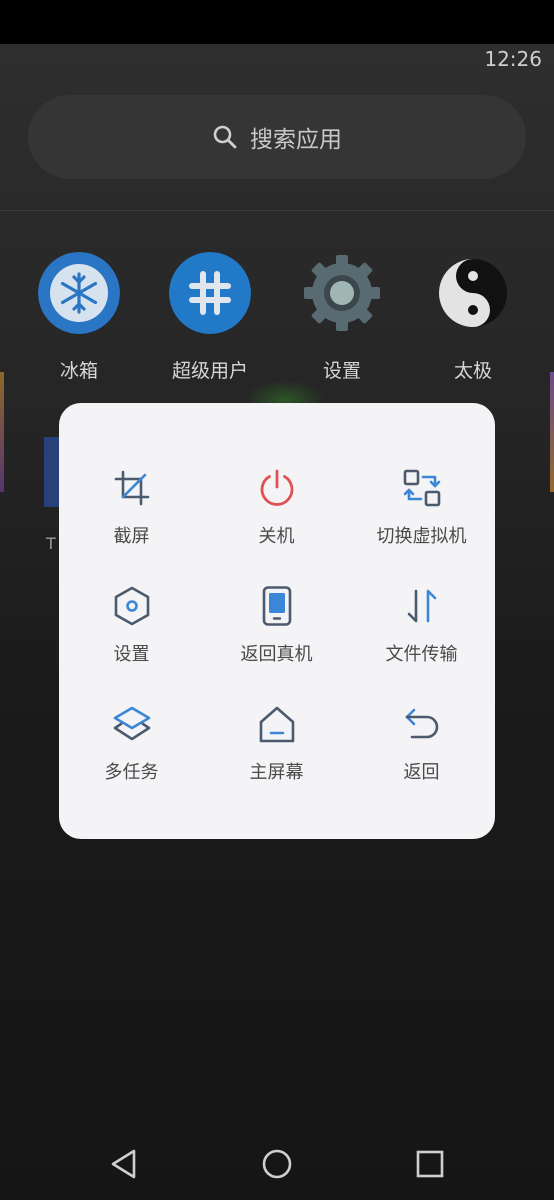 The height and width of the screenshot is (1200, 554). I want to click on menu-item-label: 主屏幕, so click(276, 772).